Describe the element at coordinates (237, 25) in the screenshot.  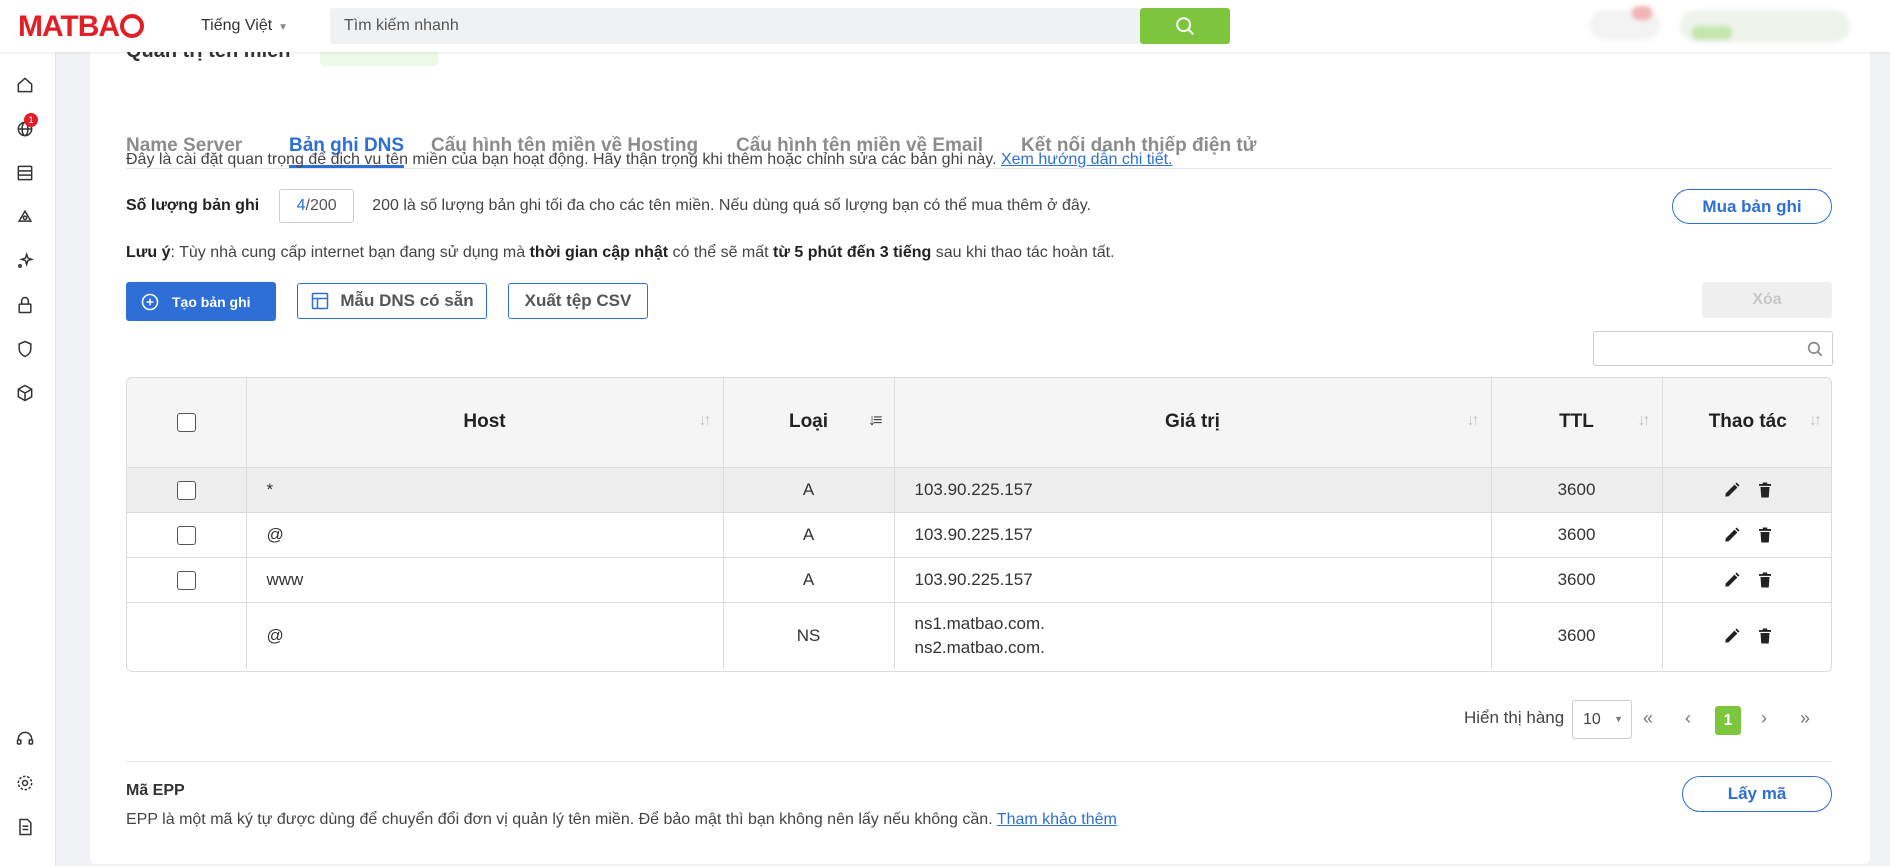
I see `language-label: Tiếng Việt` at that location.